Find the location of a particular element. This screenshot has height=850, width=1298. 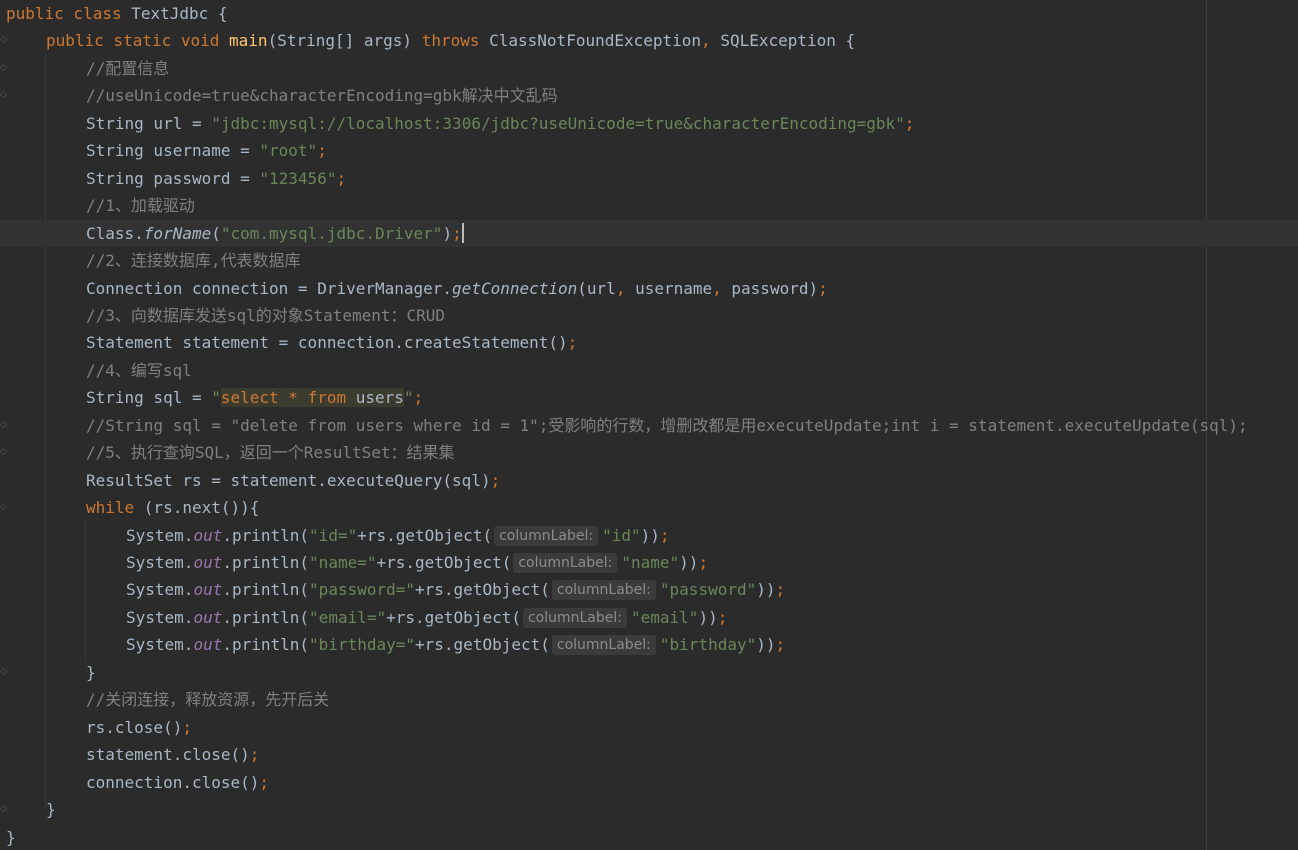

code-line: ◇ //配置信息 is located at coordinates (649, 68).